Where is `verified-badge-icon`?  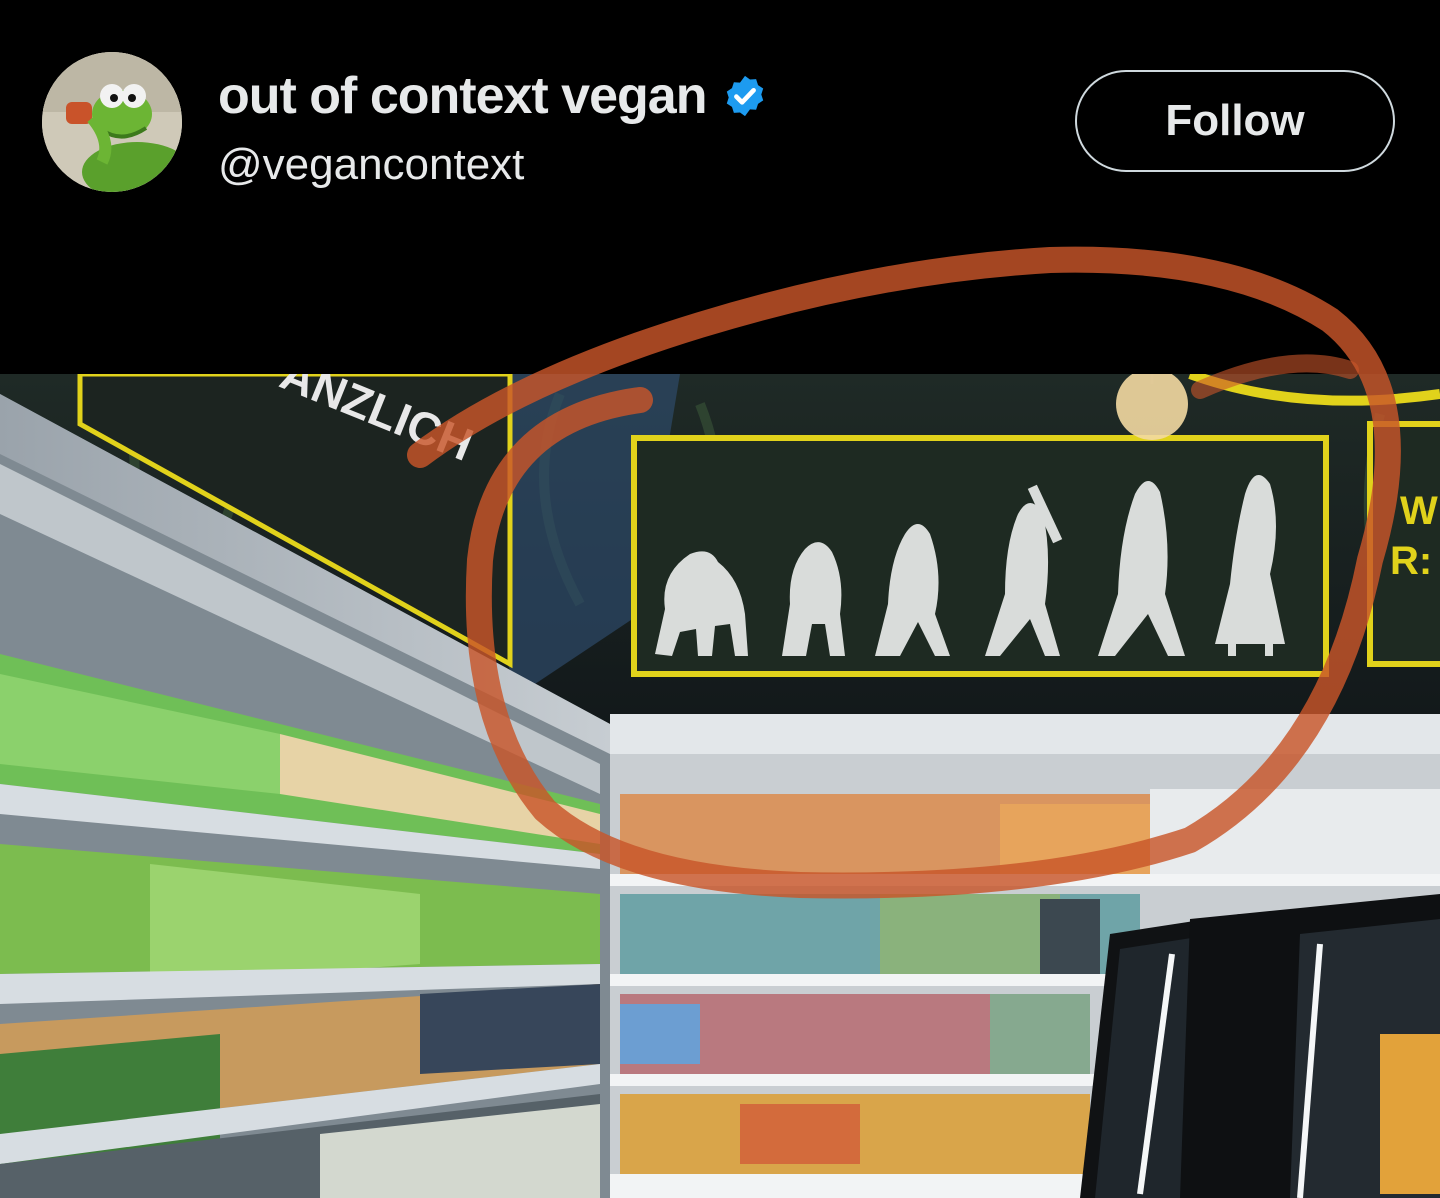 verified-badge-icon is located at coordinates (745, 96).